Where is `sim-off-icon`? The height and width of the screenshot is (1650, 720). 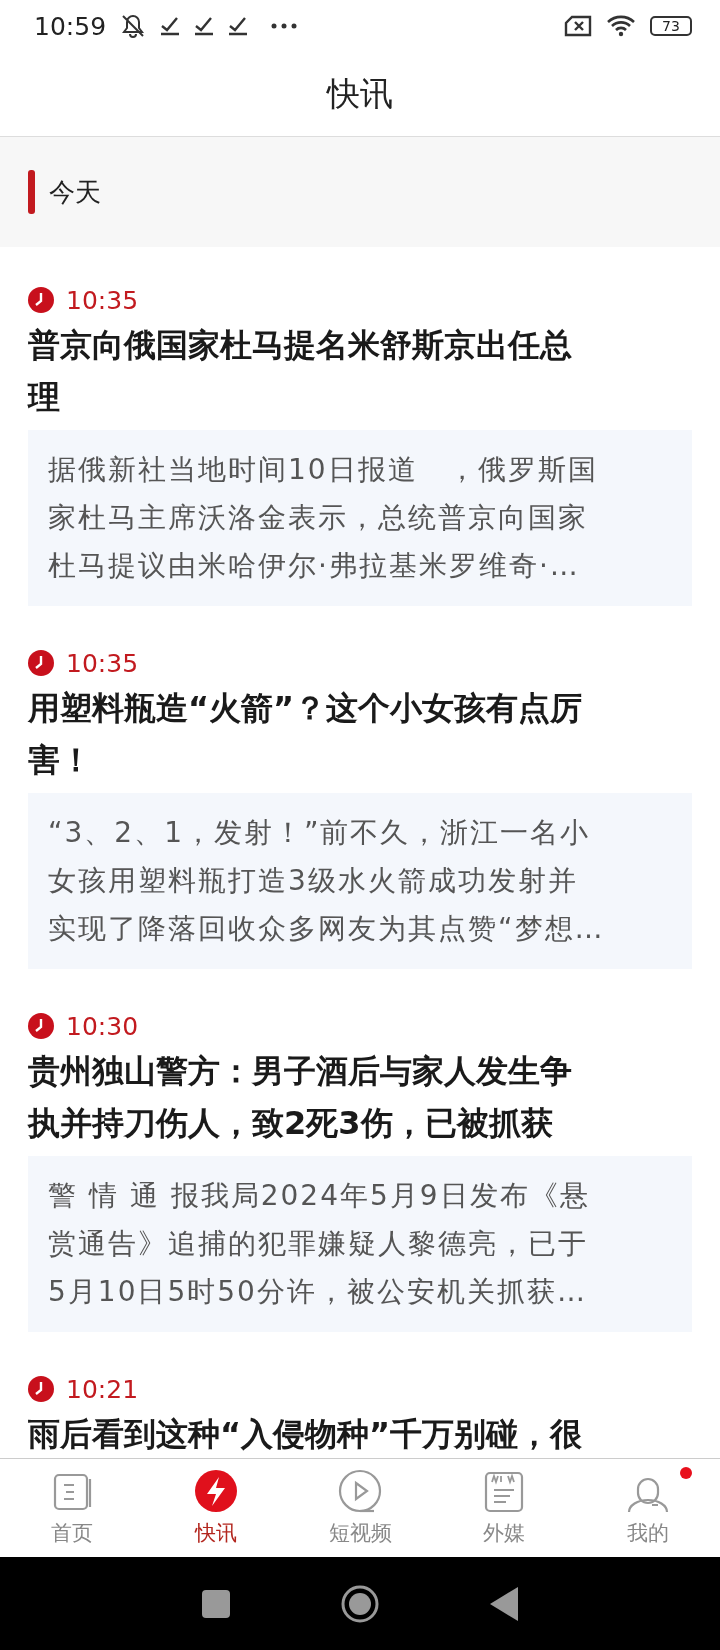 sim-off-icon is located at coordinates (578, 26).